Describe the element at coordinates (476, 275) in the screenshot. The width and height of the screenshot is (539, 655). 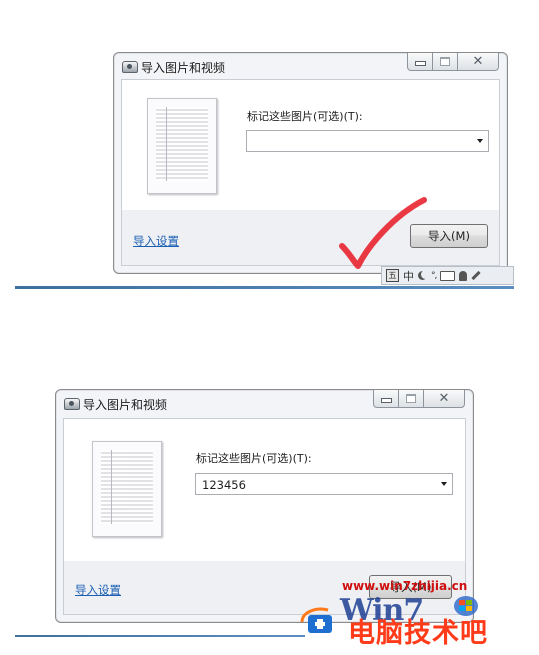
I see `wrench-icon` at that location.